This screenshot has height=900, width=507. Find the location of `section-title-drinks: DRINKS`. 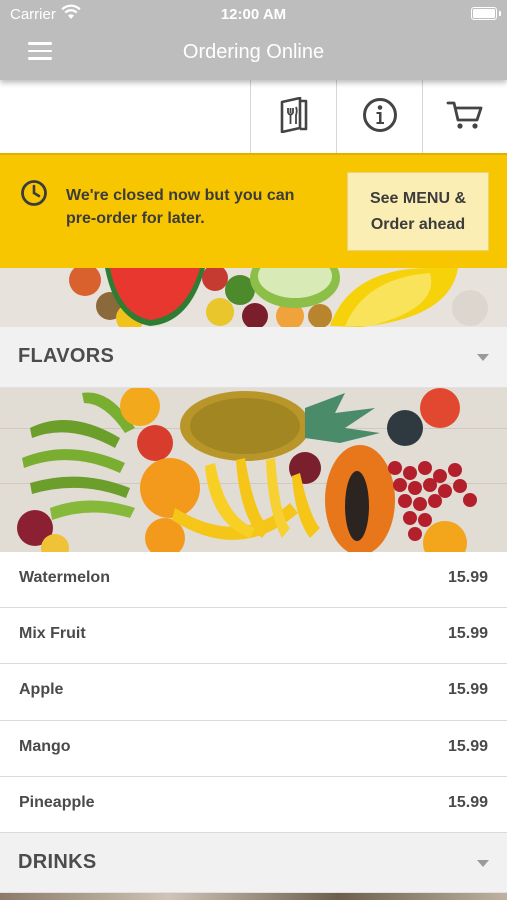

section-title-drinks: DRINKS is located at coordinates (57, 862).